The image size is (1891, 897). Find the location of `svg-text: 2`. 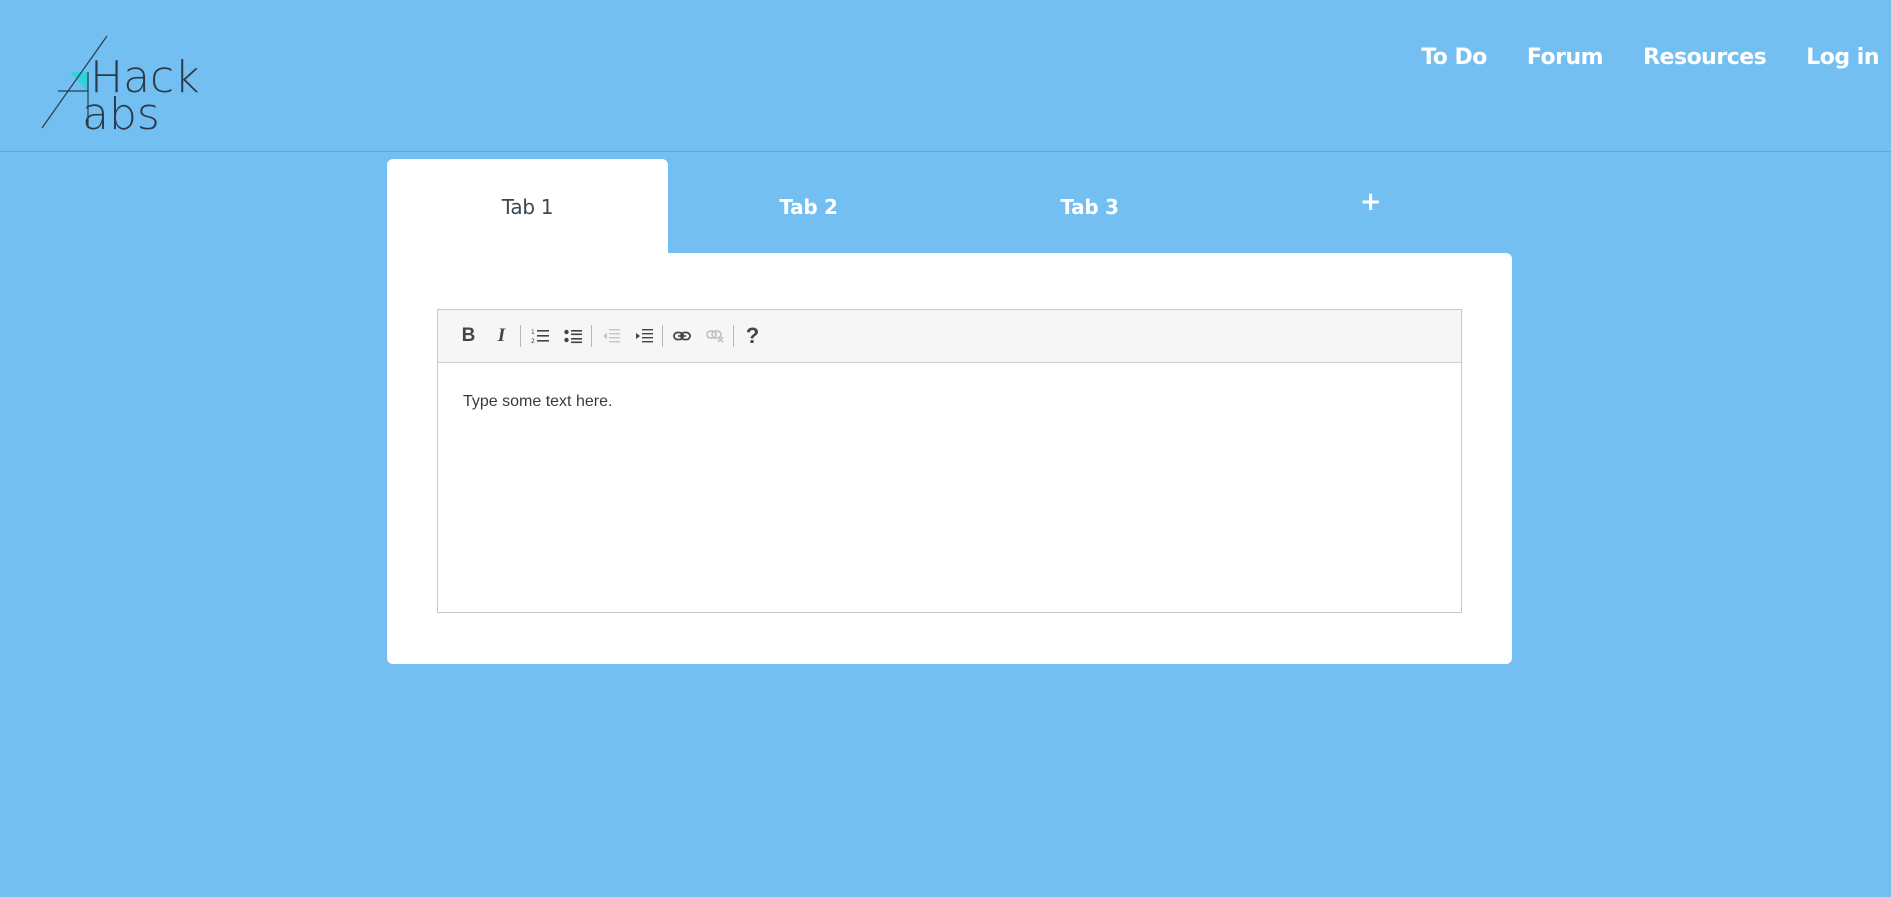

svg-text: 2 is located at coordinates (533, 341).